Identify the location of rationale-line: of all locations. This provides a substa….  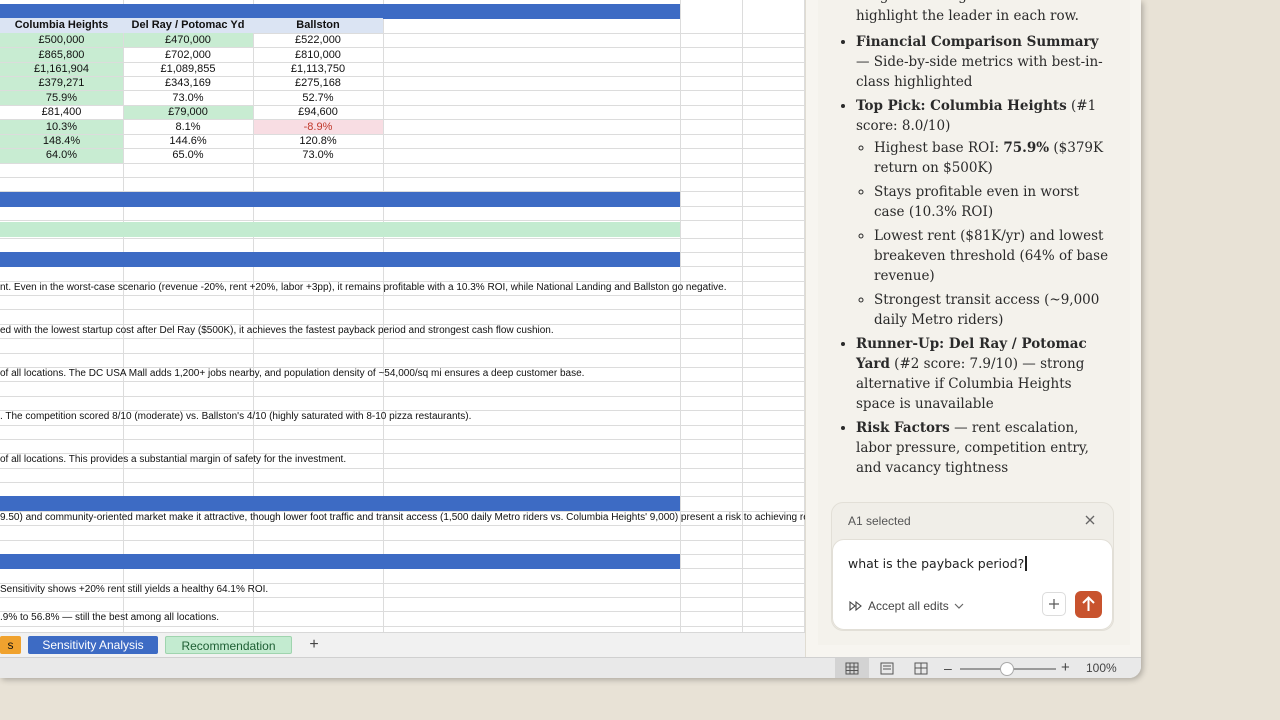
(173, 460).